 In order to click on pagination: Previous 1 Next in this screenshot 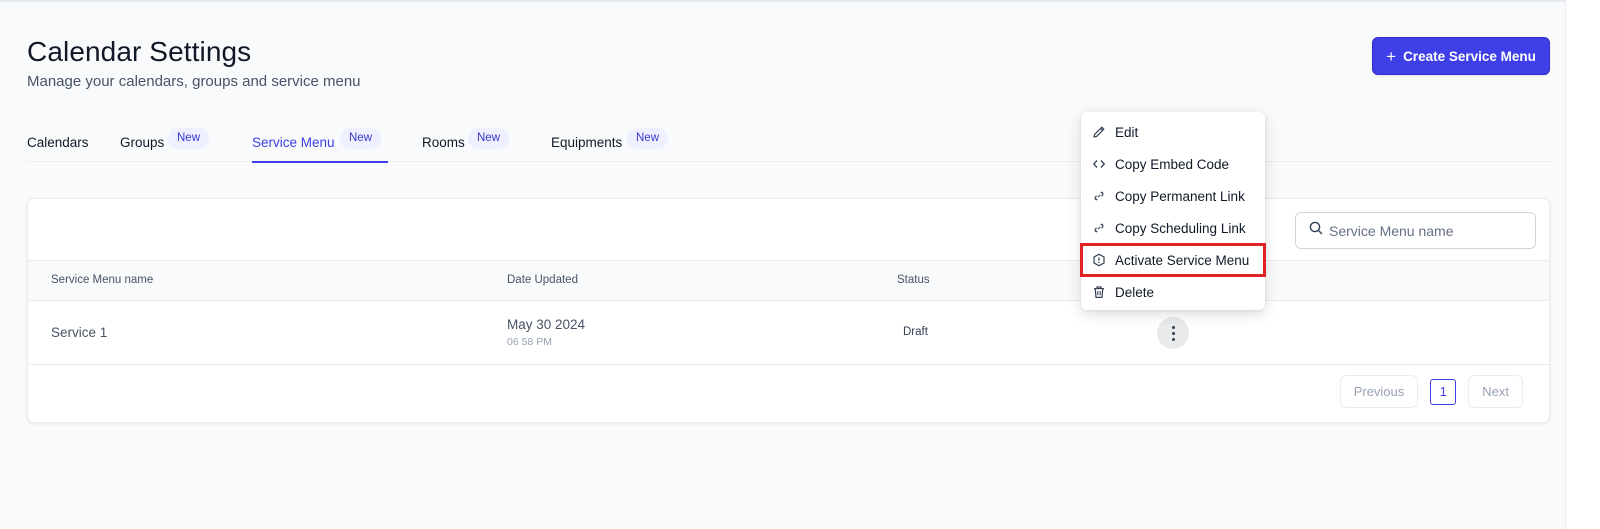, I will do `click(1431, 391)`.